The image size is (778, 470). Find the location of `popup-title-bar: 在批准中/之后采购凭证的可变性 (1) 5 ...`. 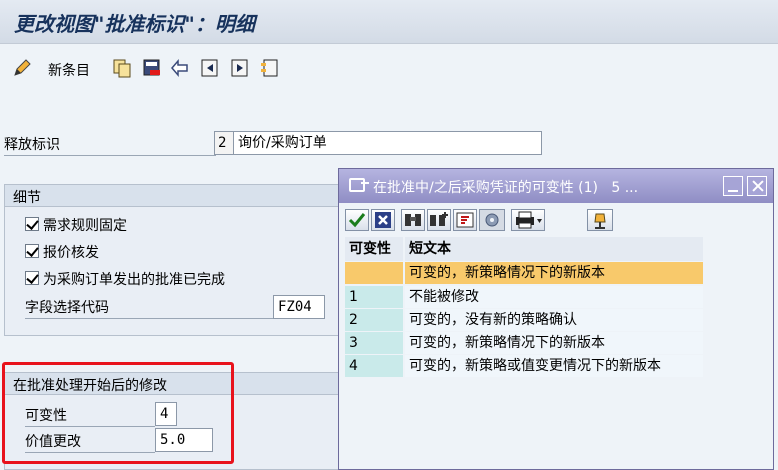

popup-title-bar: 在批准中/之后采购凭证的可变性 (1) 5 ... is located at coordinates (556, 186).